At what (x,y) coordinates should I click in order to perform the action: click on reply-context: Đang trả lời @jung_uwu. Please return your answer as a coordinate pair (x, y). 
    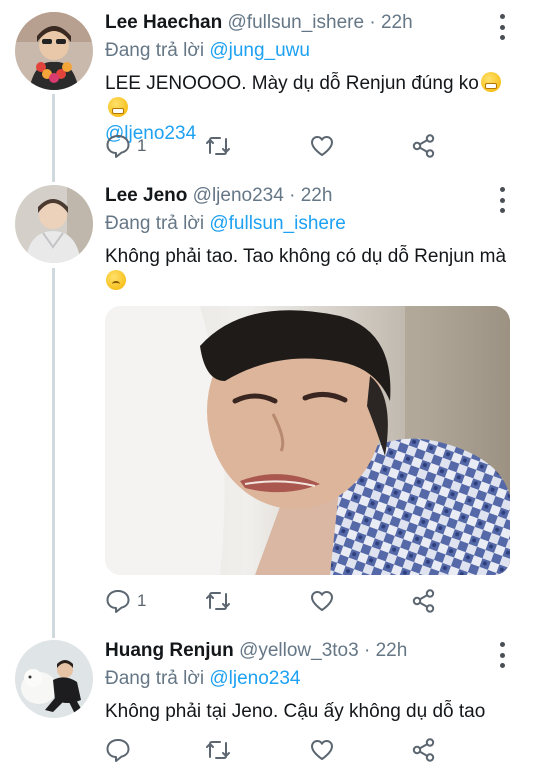
    Looking at the image, I should click on (207, 51).